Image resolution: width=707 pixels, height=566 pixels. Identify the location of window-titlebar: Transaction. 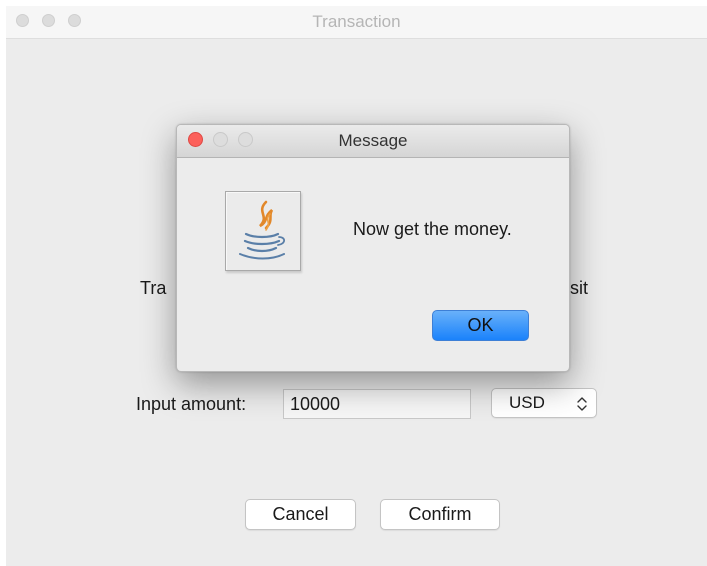
(356, 22).